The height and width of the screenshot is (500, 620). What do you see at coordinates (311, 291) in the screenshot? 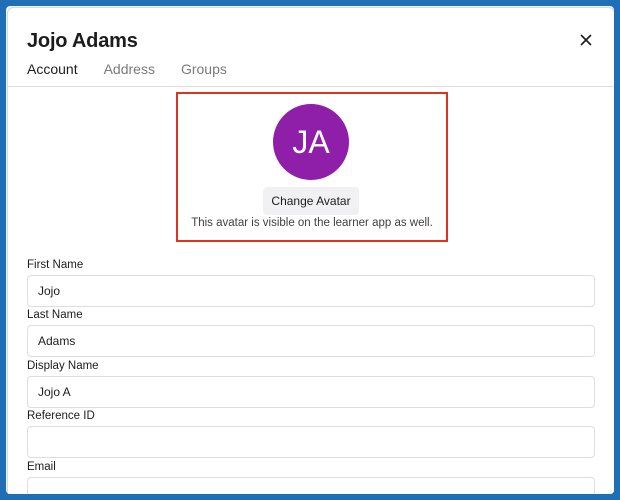
I see `first-name-field` at bounding box center [311, 291].